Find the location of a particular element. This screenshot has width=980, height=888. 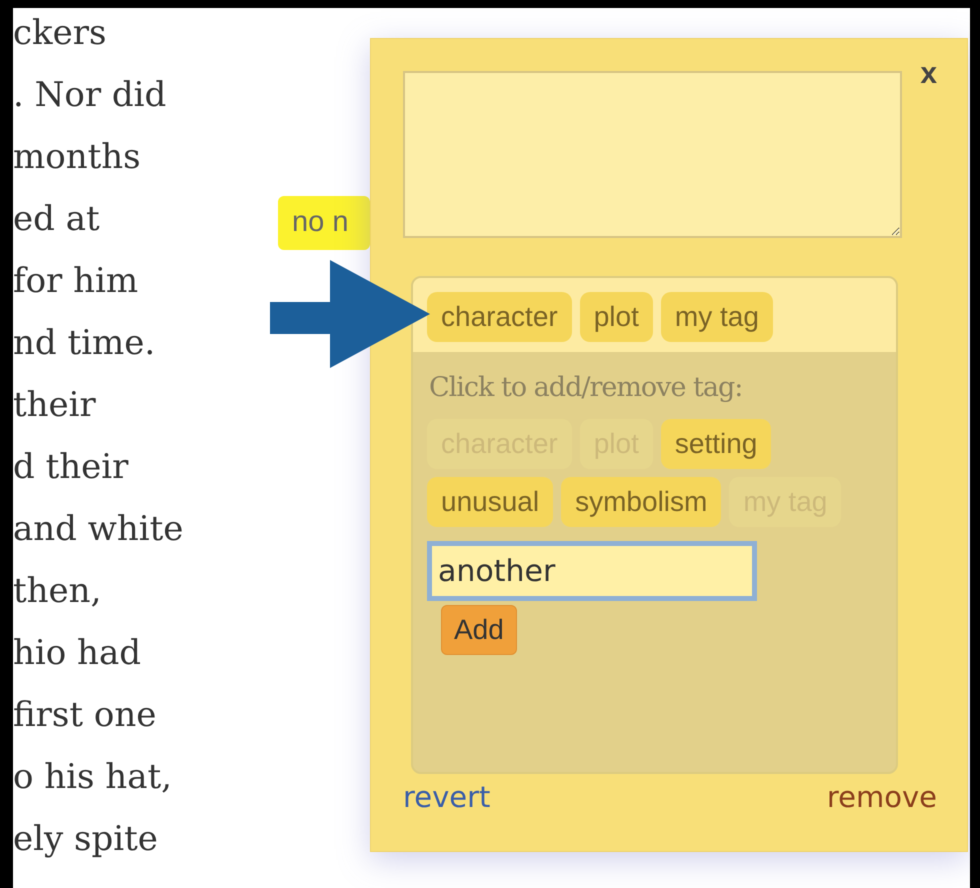

remove-link: remove is located at coordinates (881, 797).